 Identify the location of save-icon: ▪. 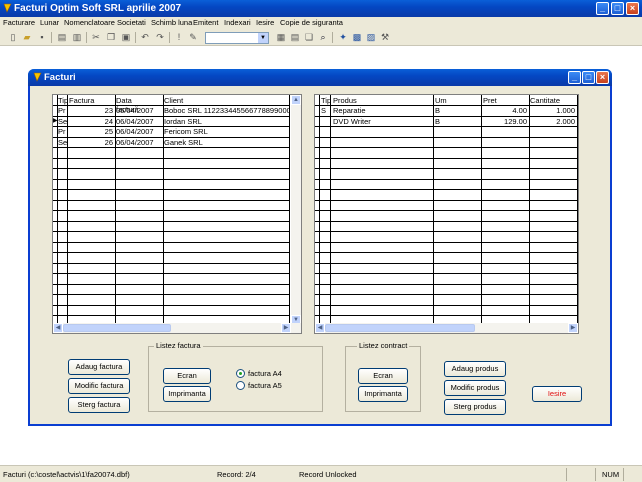
(42, 37).